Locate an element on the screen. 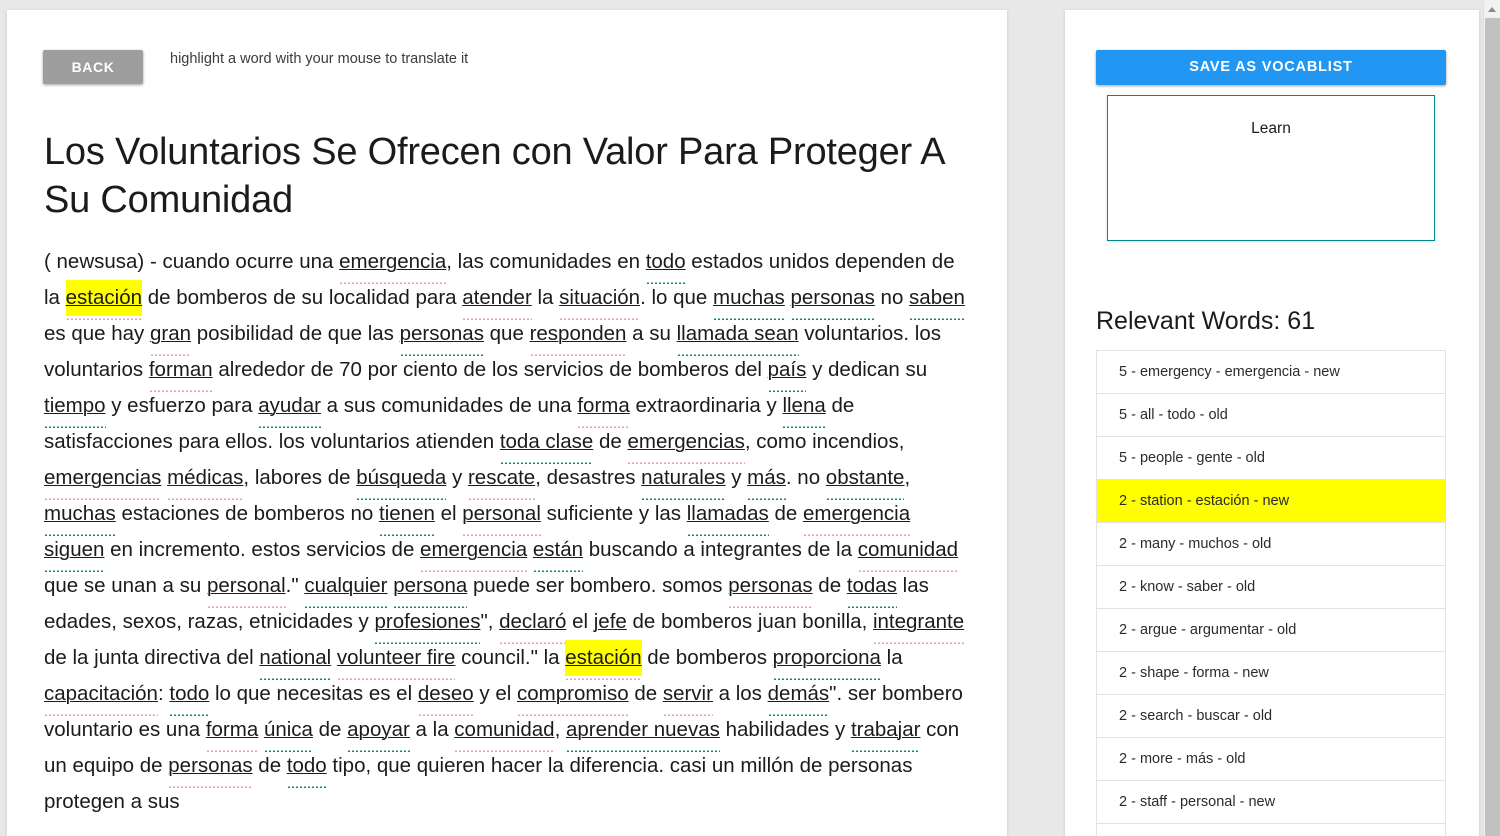 The height and width of the screenshot is (836, 1500). vocab-list-item: 2 - station - estación - new is located at coordinates (1271, 501).